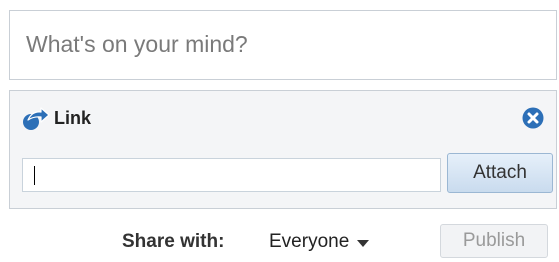 The height and width of the screenshot is (262, 559). Describe the element at coordinates (494, 241) in the screenshot. I see `publish-button: Publish` at that location.